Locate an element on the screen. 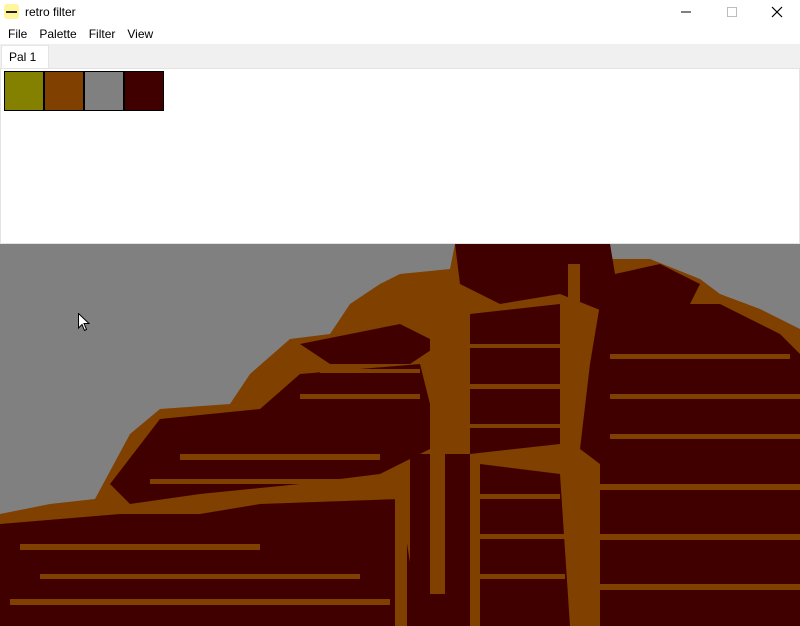 Image resolution: width=800 pixels, height=626 pixels. menu-palette: Palette is located at coordinates (57, 34).